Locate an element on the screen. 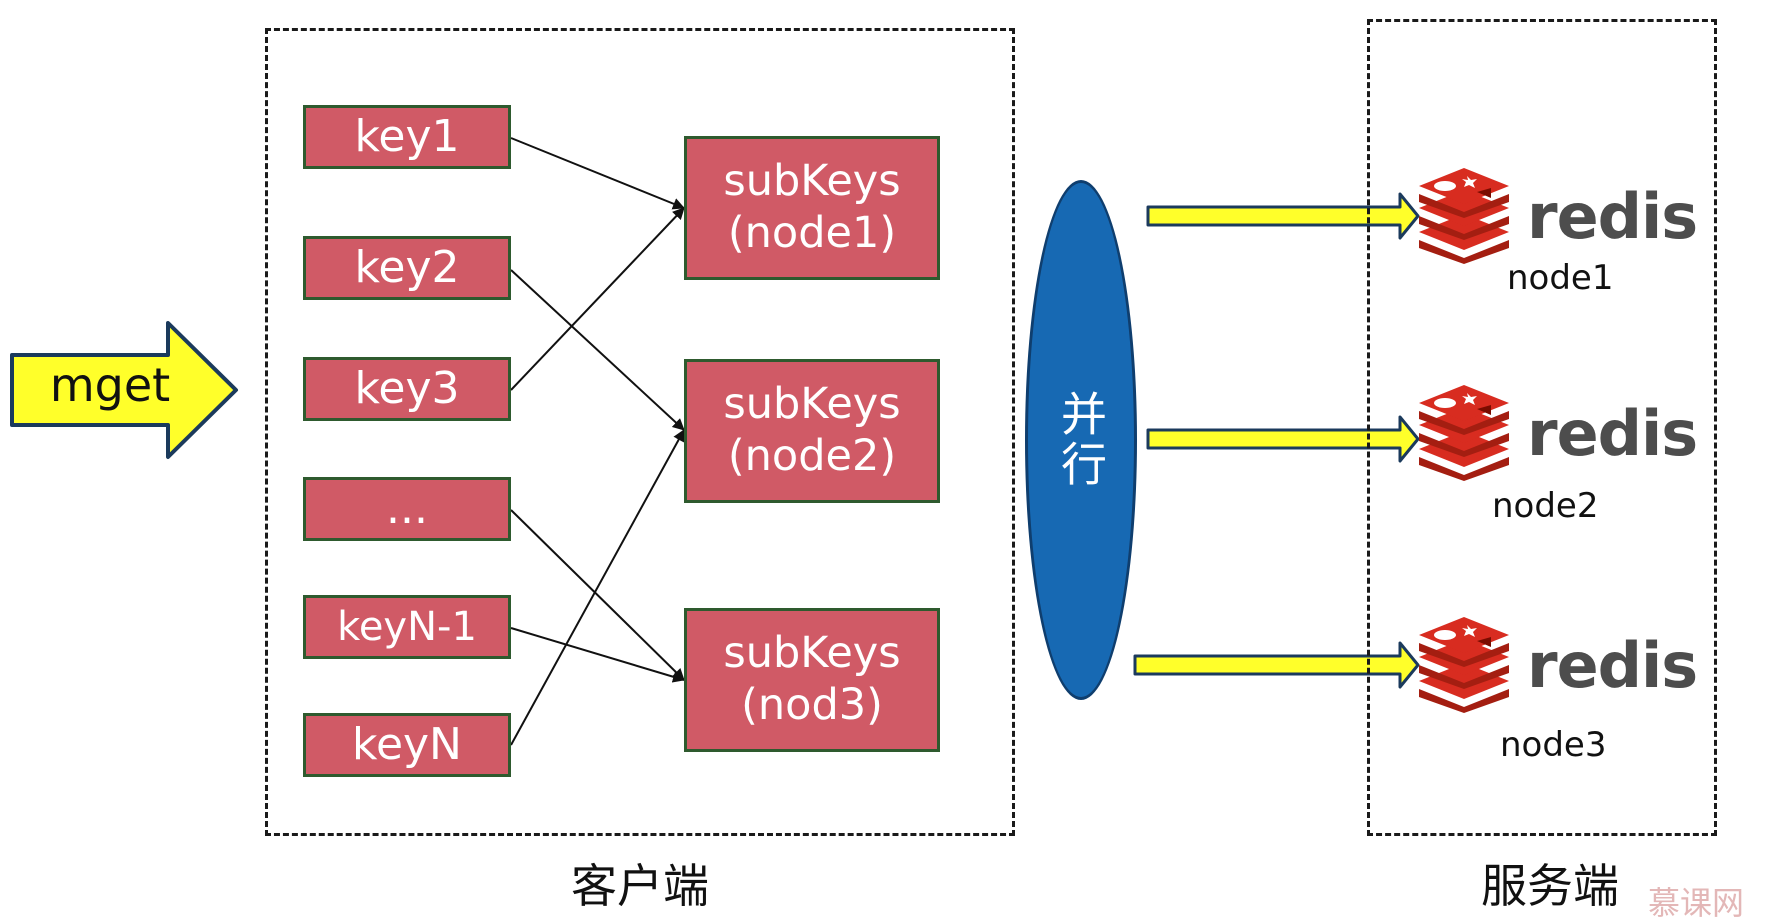 This screenshot has width=1780, height=924. node-label-node1: node1 is located at coordinates (1560, 278).